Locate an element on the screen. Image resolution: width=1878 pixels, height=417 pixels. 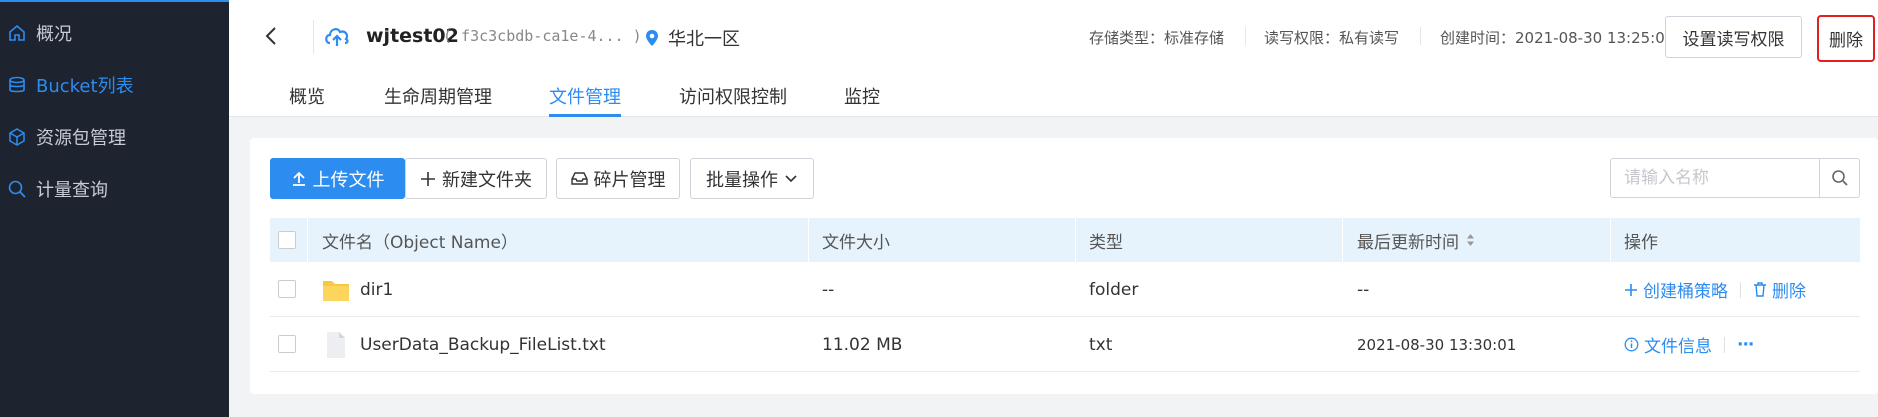
tab-lifecycle: 生命周期管理 is located at coordinates (438, 96).